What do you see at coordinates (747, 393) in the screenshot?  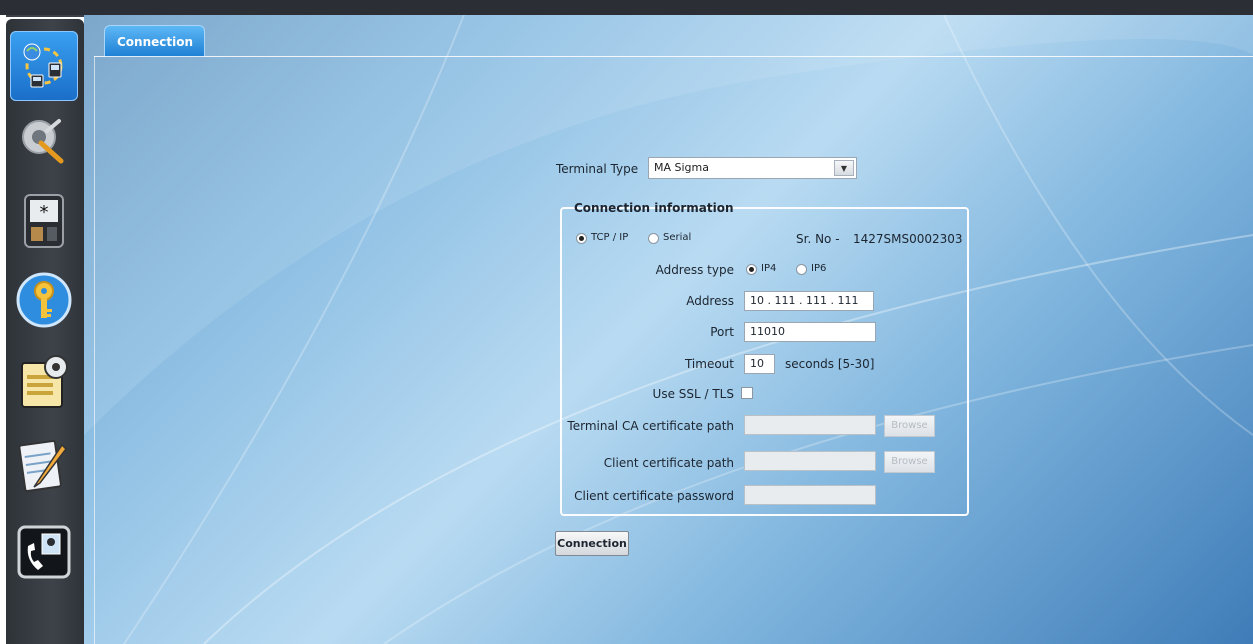 I see `ssl-checkbox` at bounding box center [747, 393].